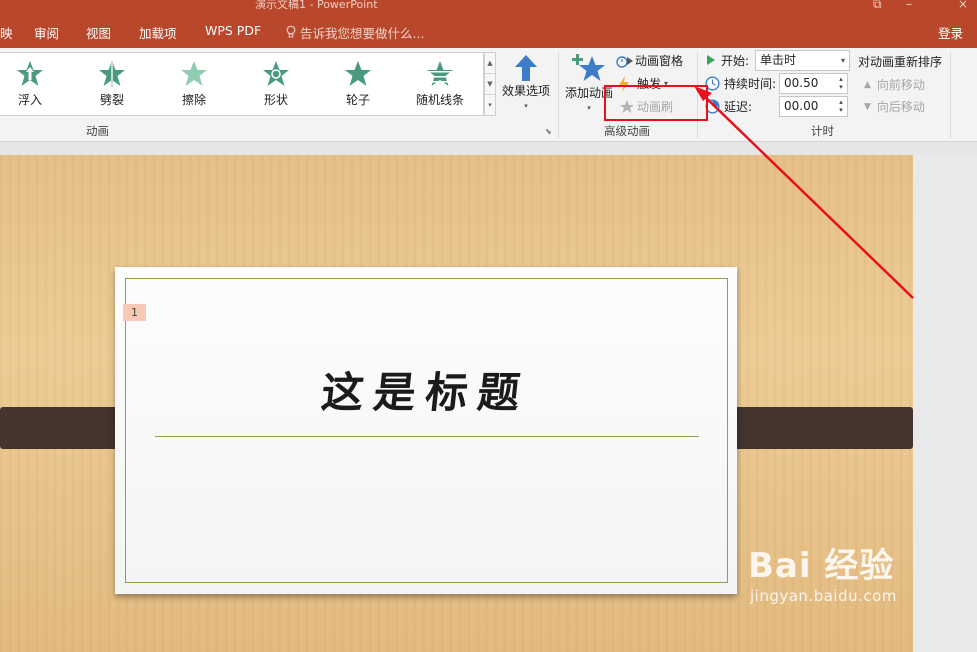 Image resolution: width=977 pixels, height=652 pixels. I want to click on star-wheel-icon, so click(358, 73).